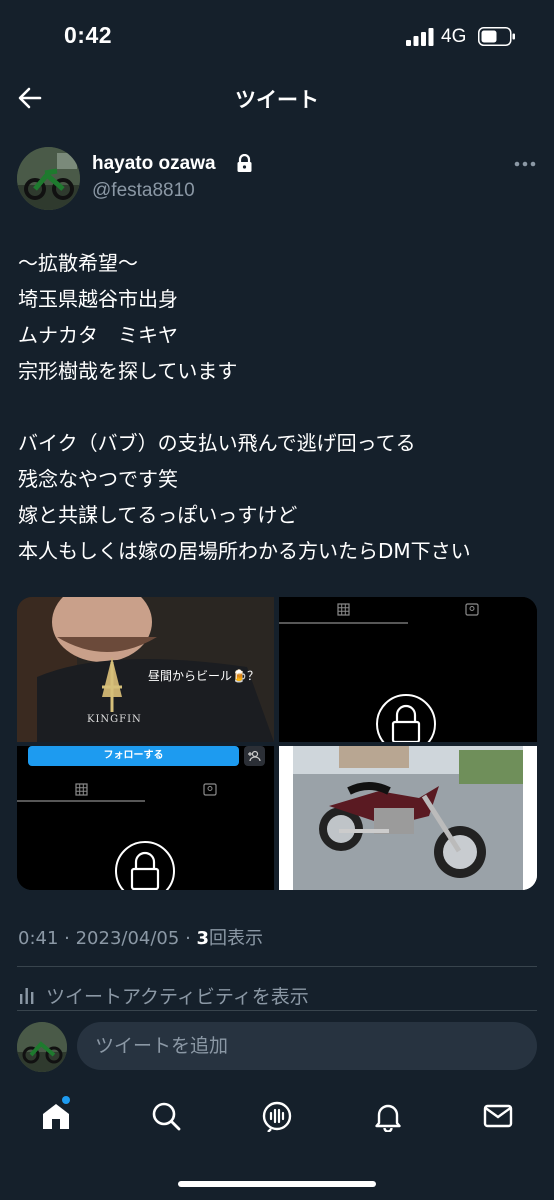 The width and height of the screenshot is (554, 1200). I want to click on home-icon, so click(56, 1116).